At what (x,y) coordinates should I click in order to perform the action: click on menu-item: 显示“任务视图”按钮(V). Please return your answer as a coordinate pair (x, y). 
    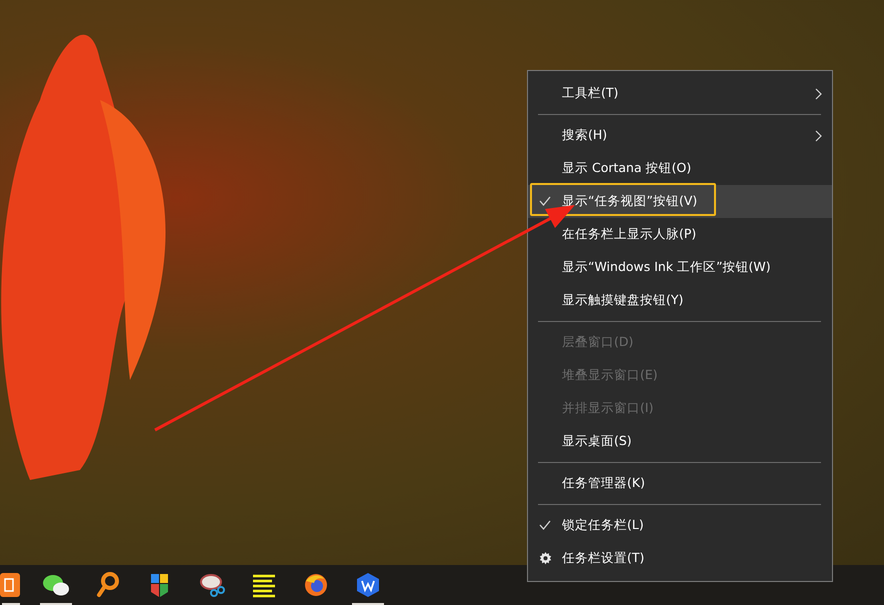
    Looking at the image, I should click on (680, 201).